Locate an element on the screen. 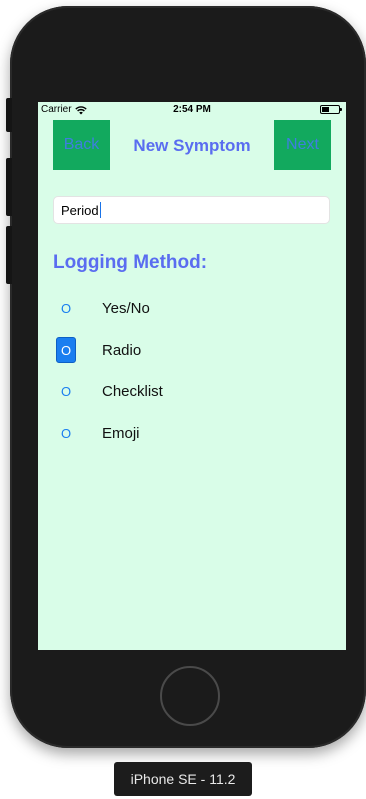 The image size is (366, 799). radio-mark-emoji: O is located at coordinates (66, 433).